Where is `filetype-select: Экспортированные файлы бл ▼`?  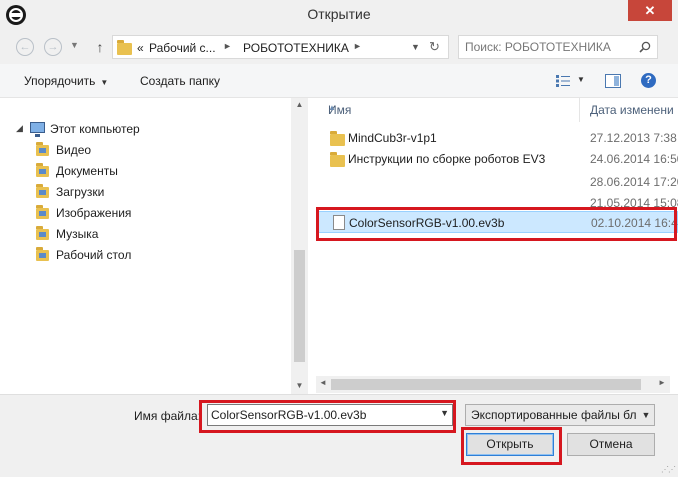 filetype-select: Экспортированные файлы бл ▼ is located at coordinates (560, 415).